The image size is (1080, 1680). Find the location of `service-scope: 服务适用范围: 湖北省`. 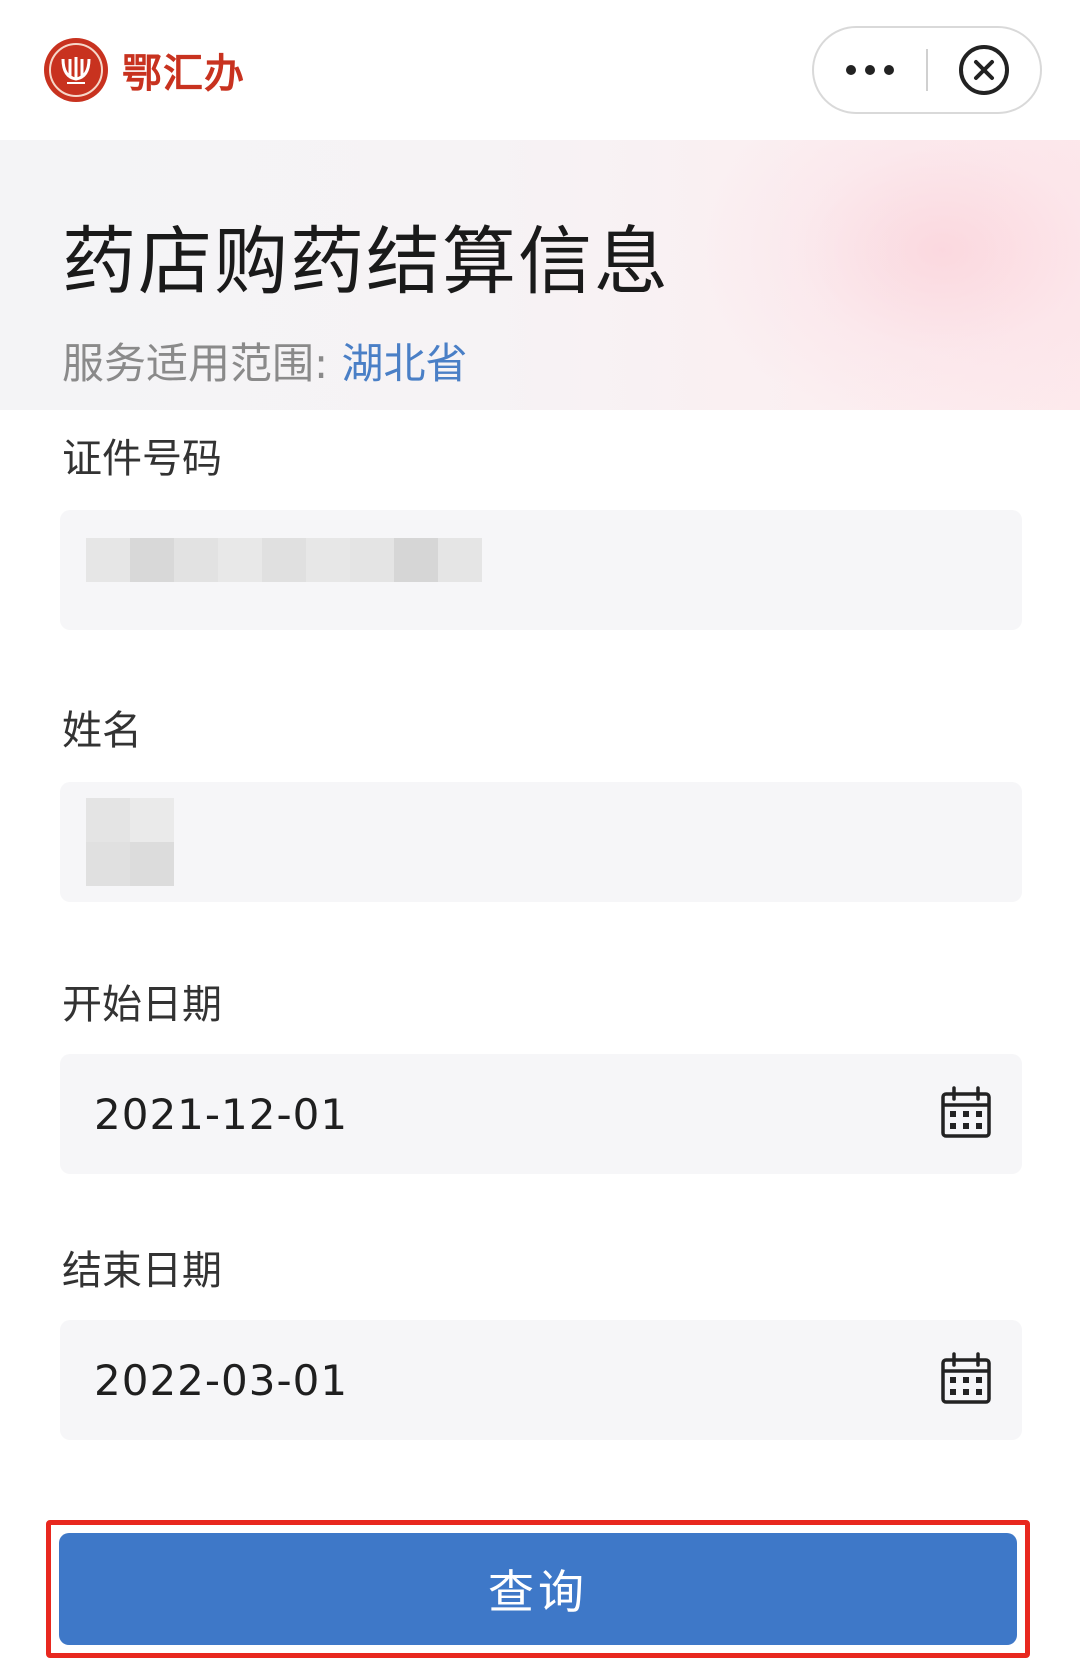

service-scope: 服务适用范围: 湖北省 is located at coordinates (265, 360).